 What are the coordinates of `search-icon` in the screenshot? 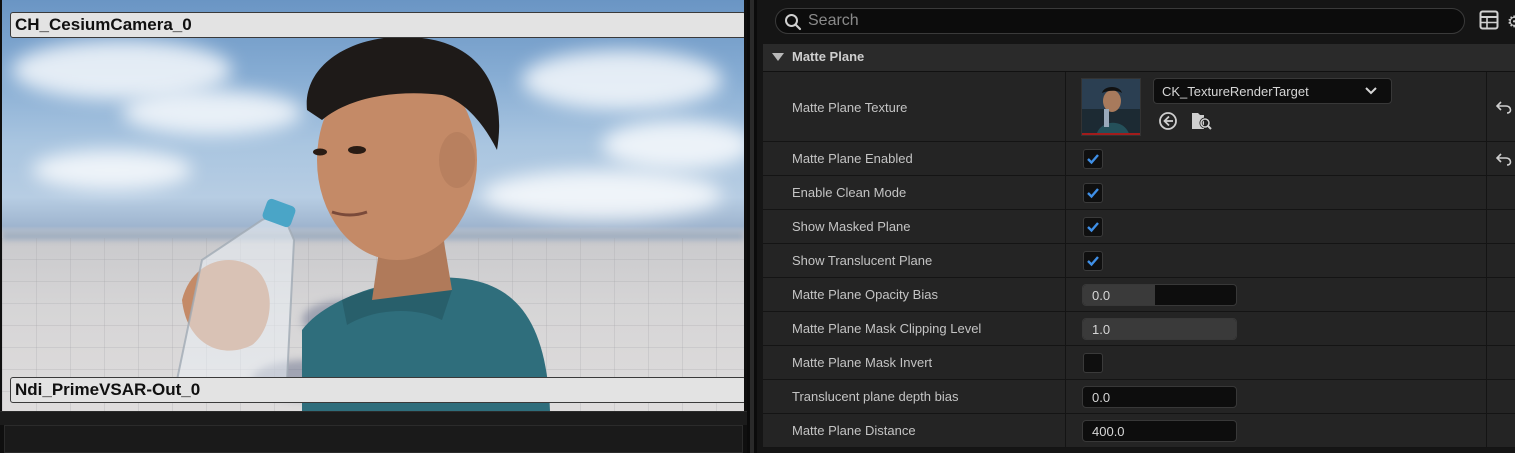 It's located at (793, 22).